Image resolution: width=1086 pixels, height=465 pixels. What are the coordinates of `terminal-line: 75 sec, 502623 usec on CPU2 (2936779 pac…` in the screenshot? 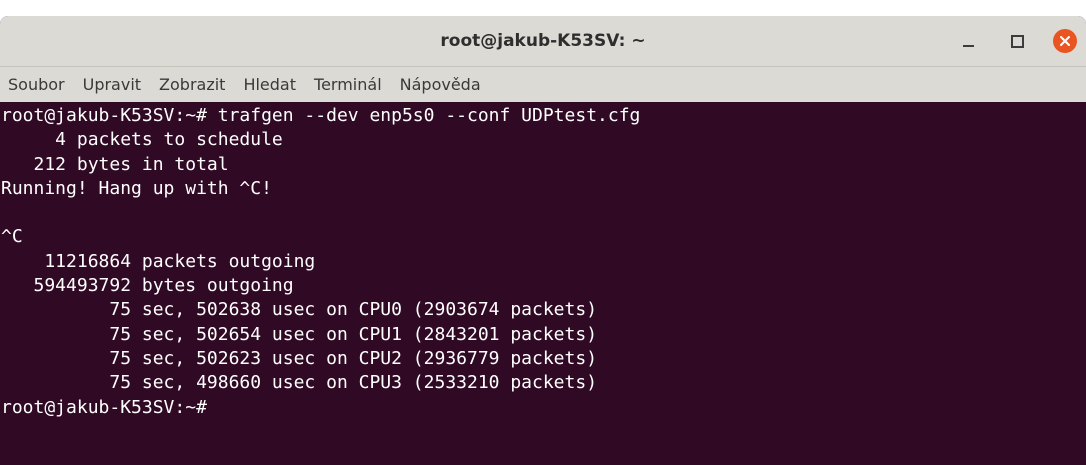 It's located at (299, 358).